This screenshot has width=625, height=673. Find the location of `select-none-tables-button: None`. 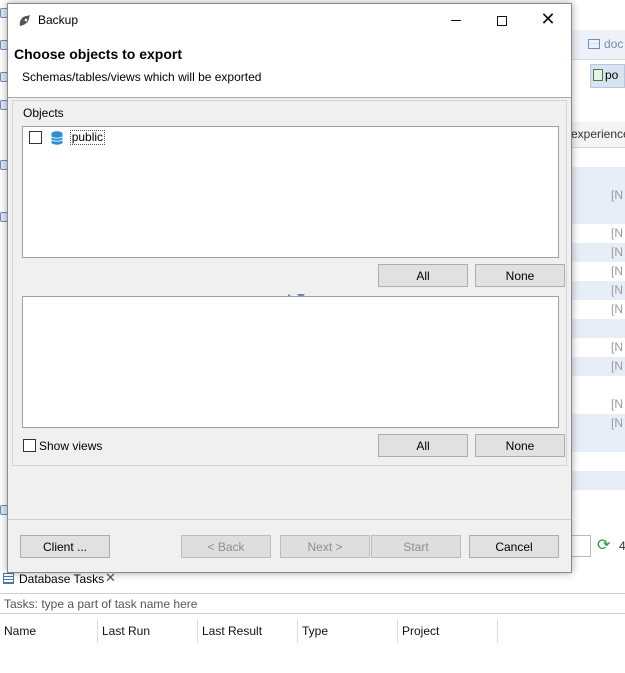

select-none-tables-button: None is located at coordinates (520, 445).